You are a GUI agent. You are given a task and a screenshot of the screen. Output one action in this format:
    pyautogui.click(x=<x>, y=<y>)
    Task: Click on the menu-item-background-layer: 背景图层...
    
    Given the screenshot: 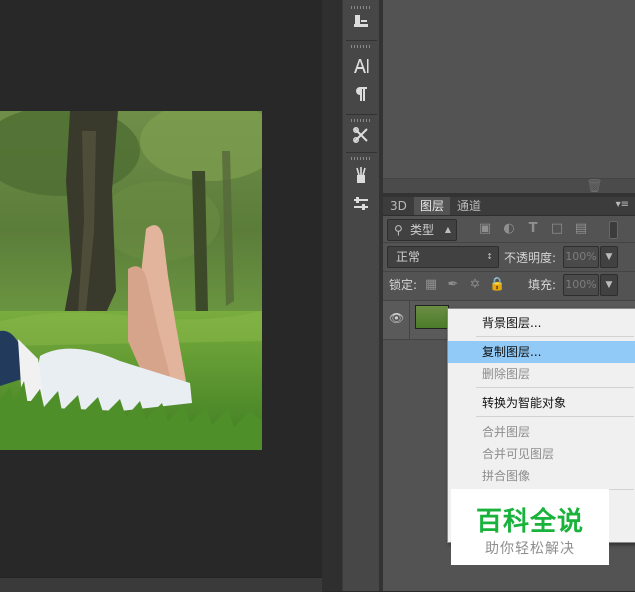 What is the action you would take?
    pyautogui.click(x=541, y=323)
    